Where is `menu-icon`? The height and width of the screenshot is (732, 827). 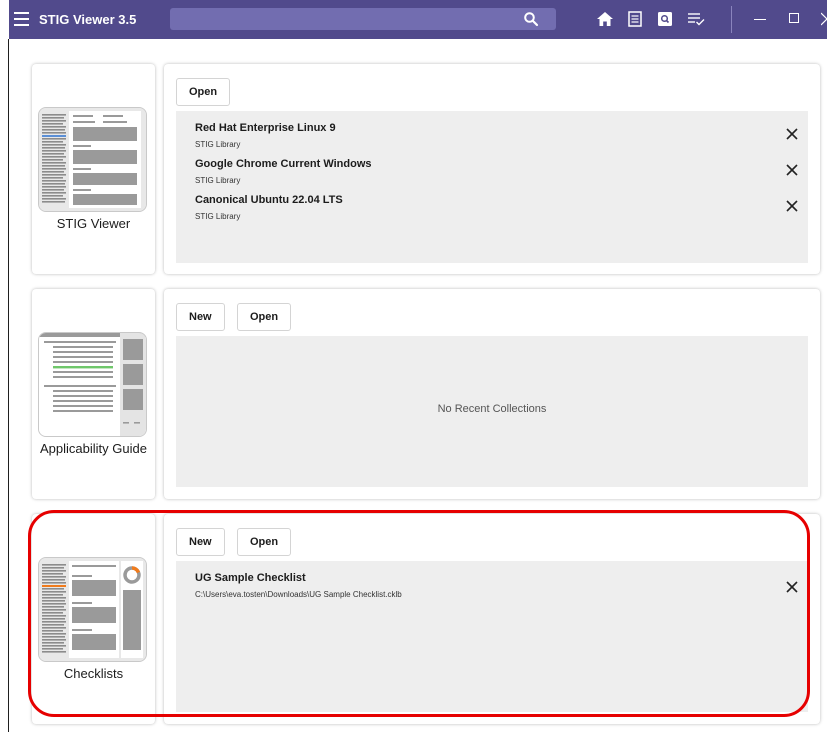 menu-icon is located at coordinates (21, 19).